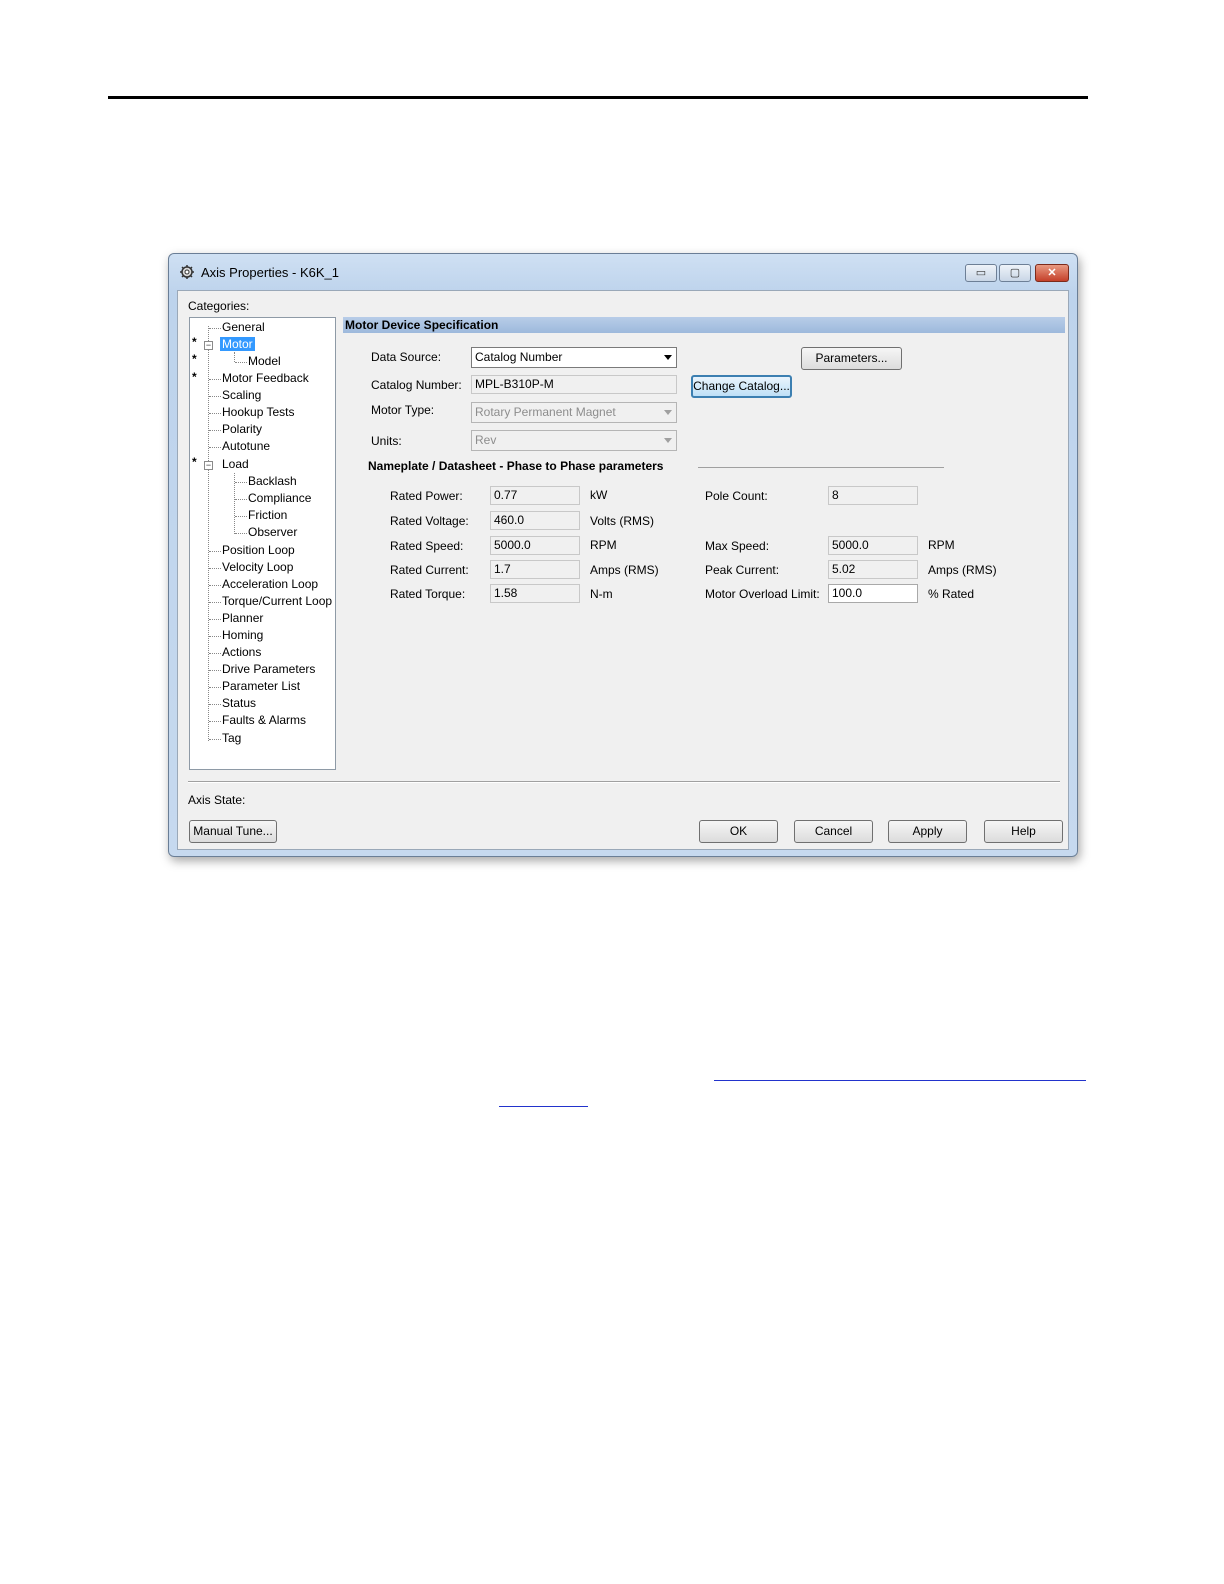  What do you see at coordinates (1023, 831) in the screenshot?
I see `help-button: Help` at bounding box center [1023, 831].